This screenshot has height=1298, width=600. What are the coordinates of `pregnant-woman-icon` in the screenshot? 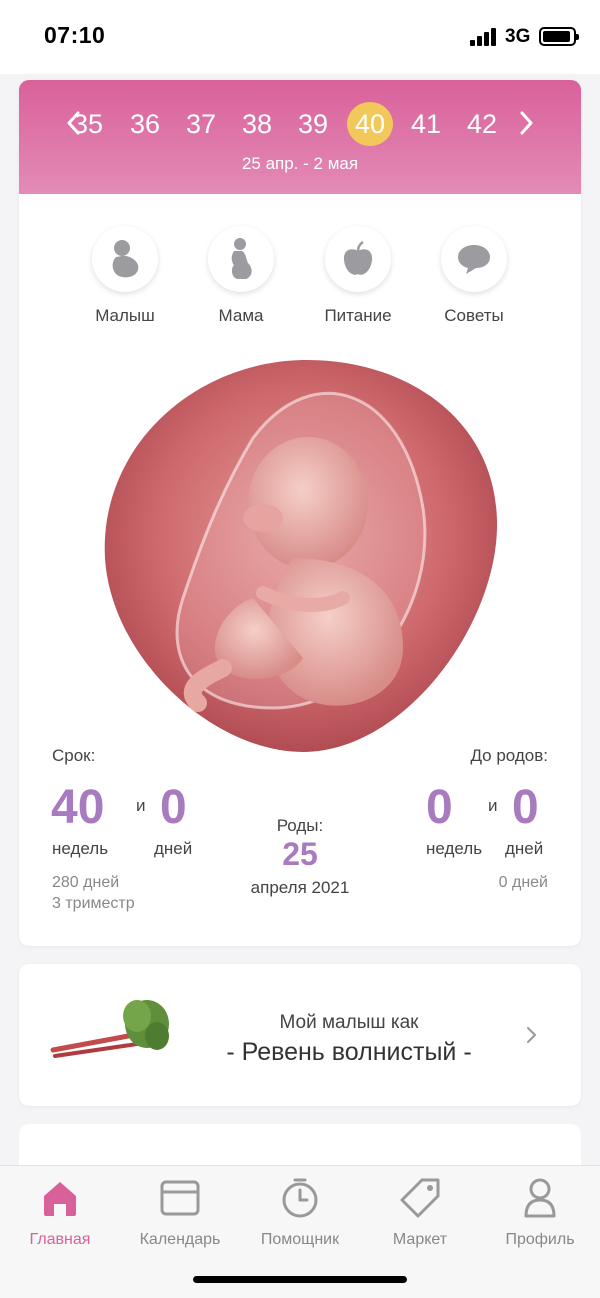 It's located at (241, 259).